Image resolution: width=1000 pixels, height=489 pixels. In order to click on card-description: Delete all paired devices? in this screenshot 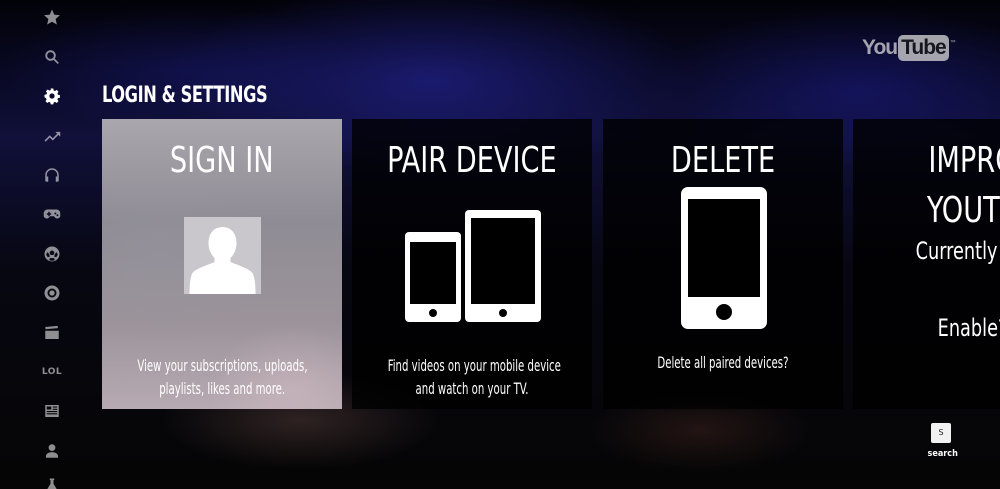, I will do `click(723, 362)`.